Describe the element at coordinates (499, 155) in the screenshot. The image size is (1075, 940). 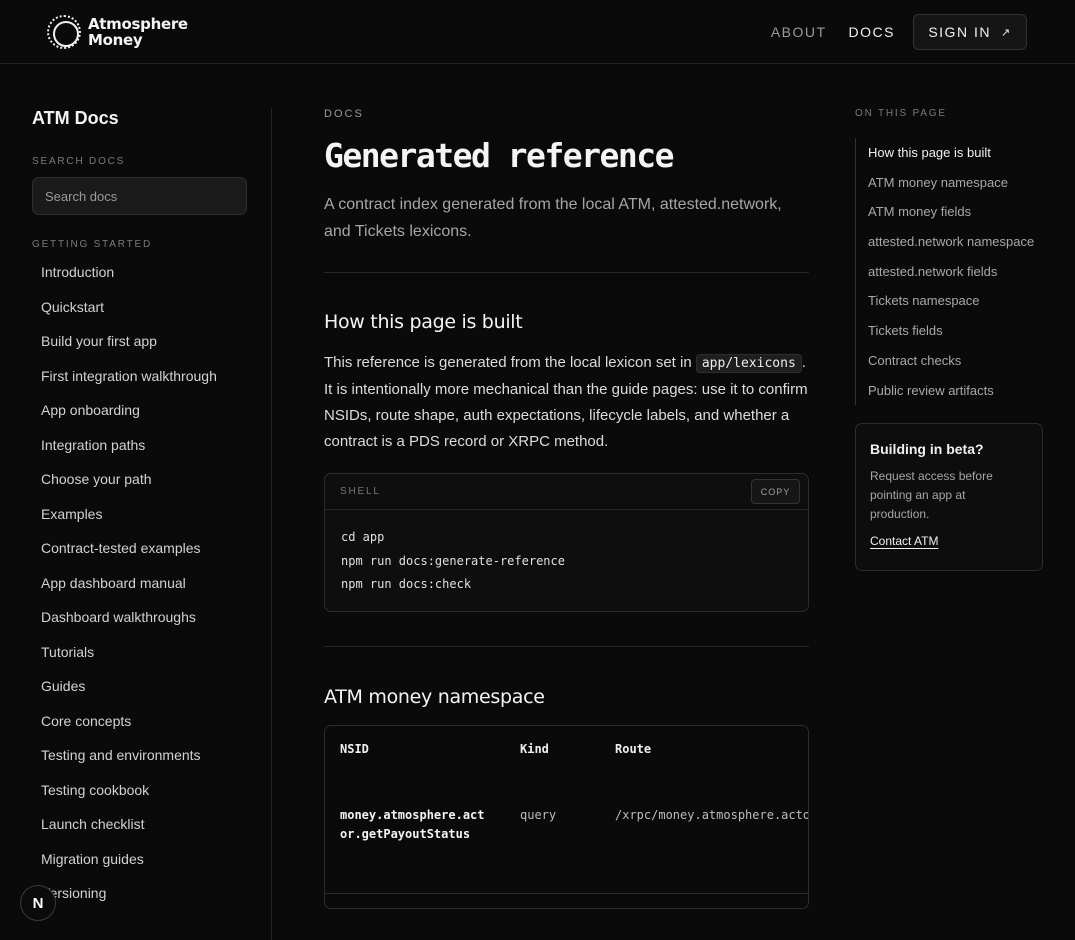
I see `page-title: Generated reference` at that location.